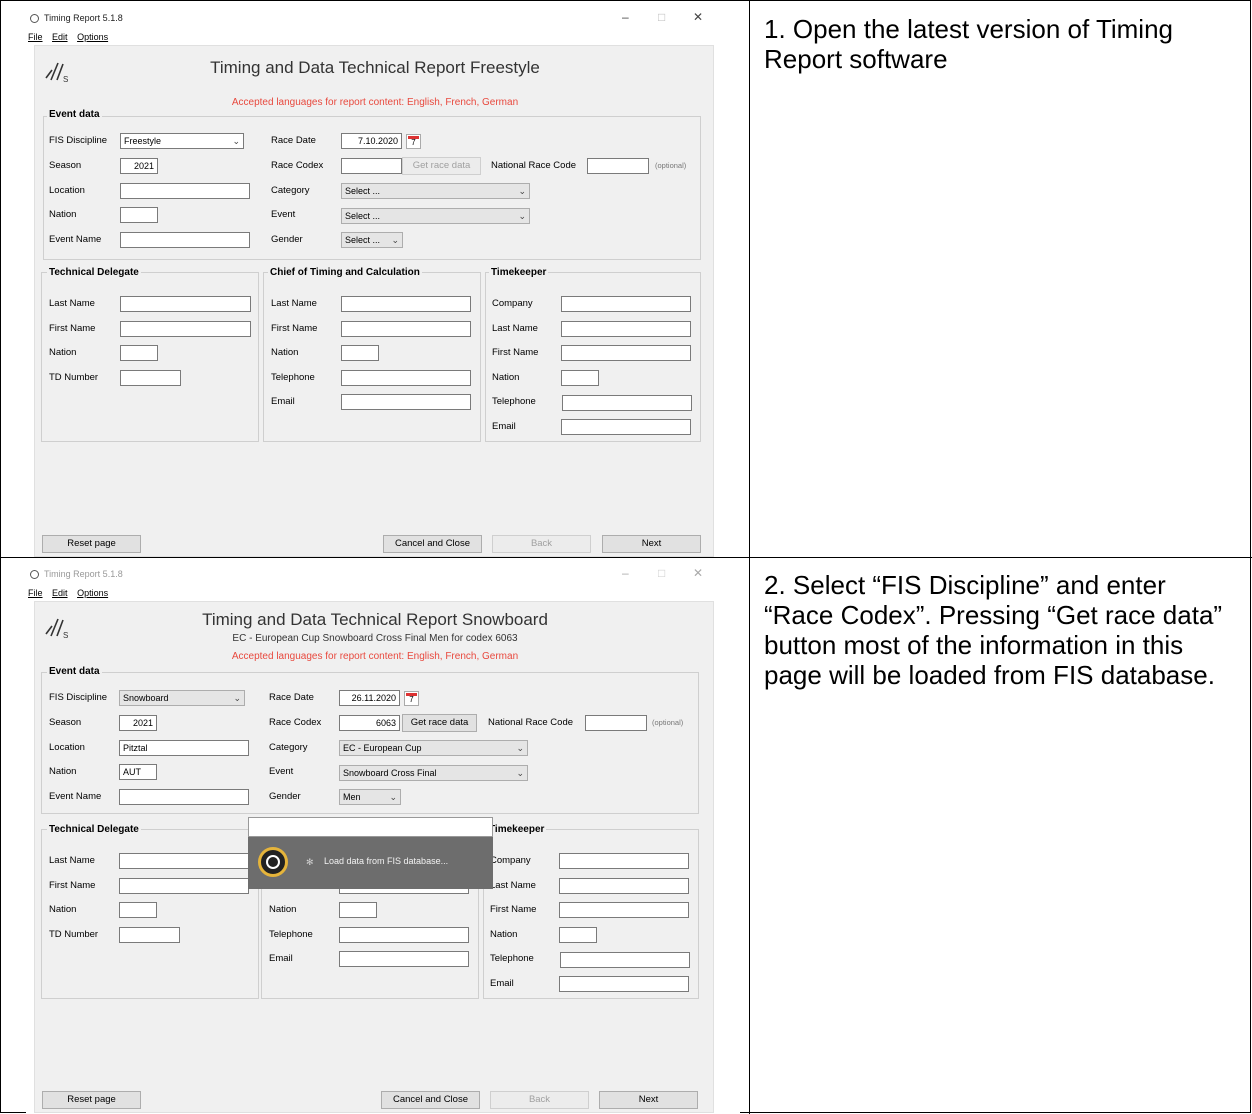  I want to click on event-value: Snowboard Cross Final, so click(390, 773).